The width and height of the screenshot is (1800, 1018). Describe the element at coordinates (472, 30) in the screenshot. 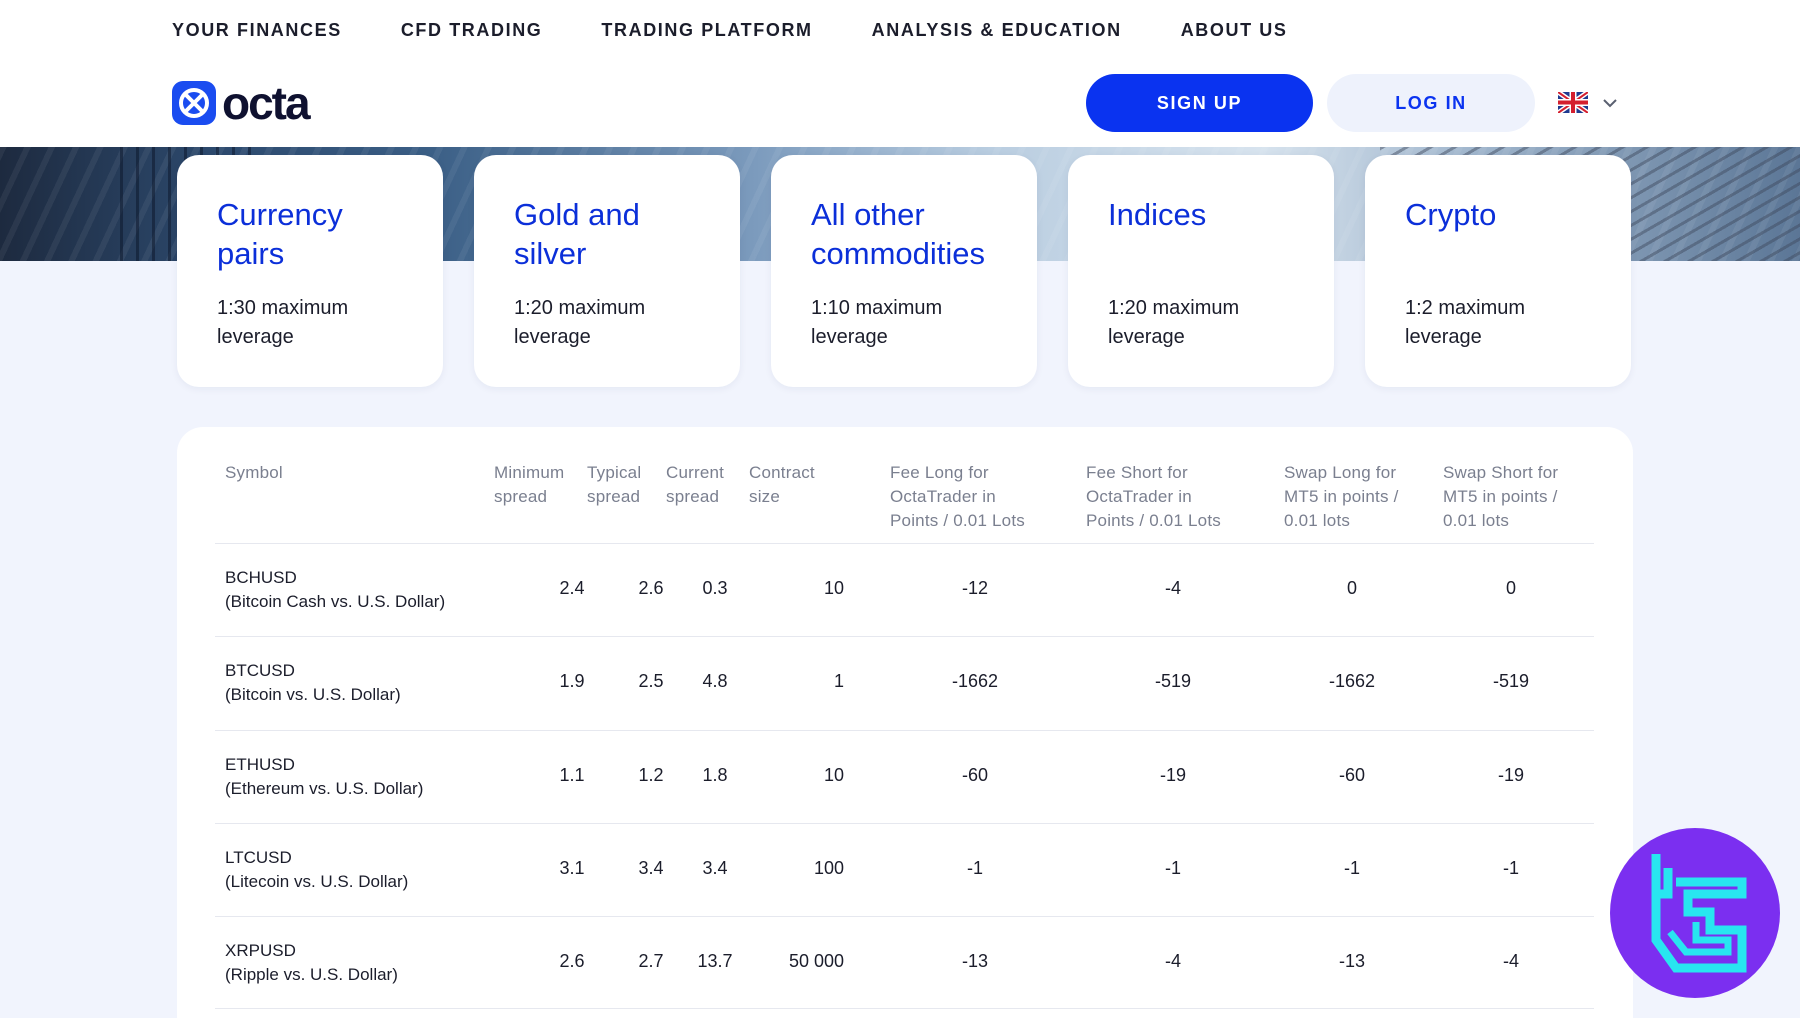

I see `nav-cfd-trading: CFD TRADING` at that location.